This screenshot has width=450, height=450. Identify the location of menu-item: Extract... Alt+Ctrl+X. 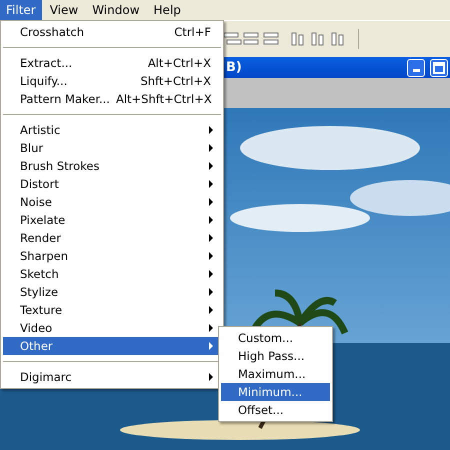
(112, 63).